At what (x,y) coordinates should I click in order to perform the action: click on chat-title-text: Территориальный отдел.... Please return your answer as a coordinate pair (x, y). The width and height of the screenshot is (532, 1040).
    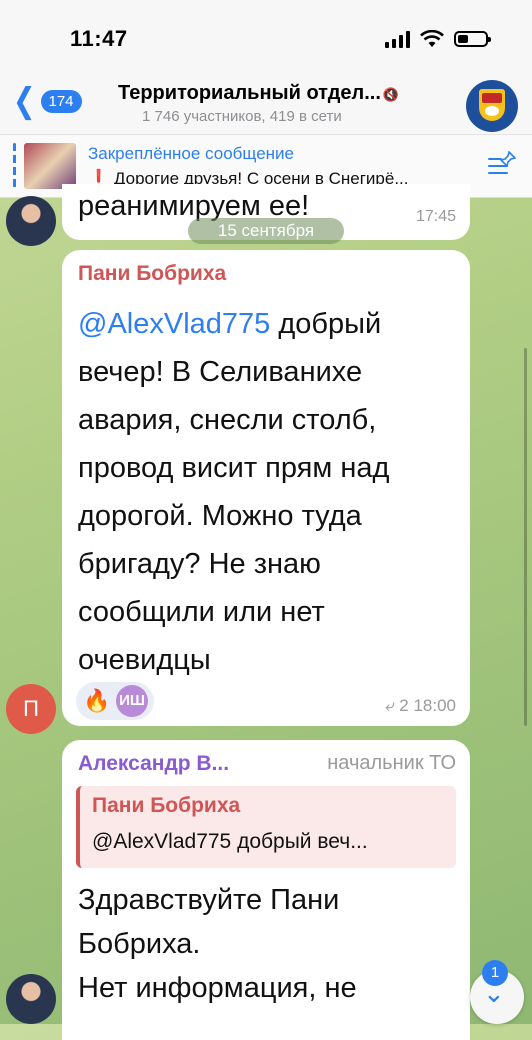
    Looking at the image, I should click on (249, 93).